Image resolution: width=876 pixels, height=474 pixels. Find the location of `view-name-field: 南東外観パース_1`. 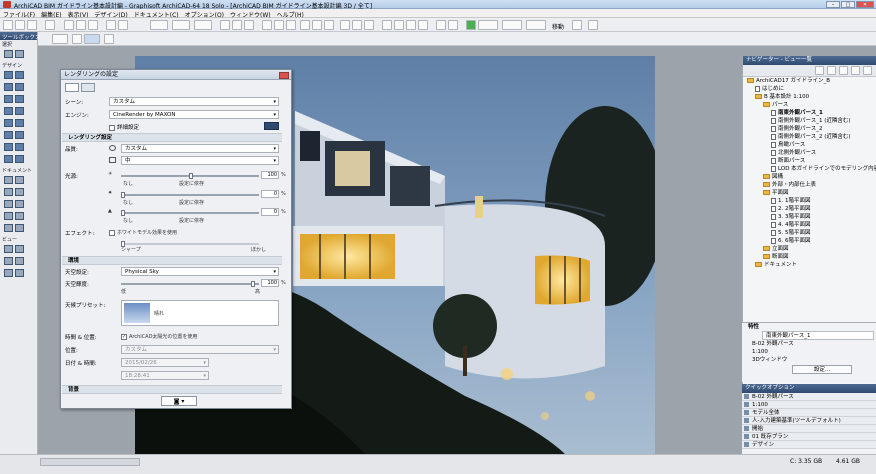

view-name-field: 南東外観パース_1 is located at coordinates (818, 335).